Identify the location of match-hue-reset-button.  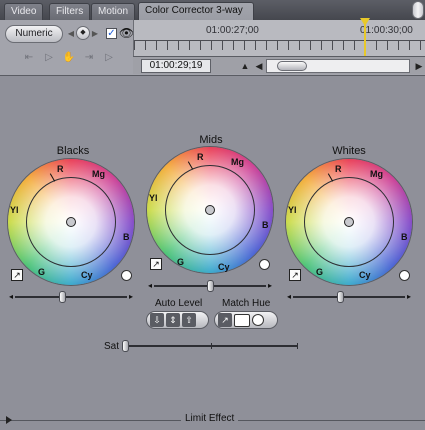
(258, 320).